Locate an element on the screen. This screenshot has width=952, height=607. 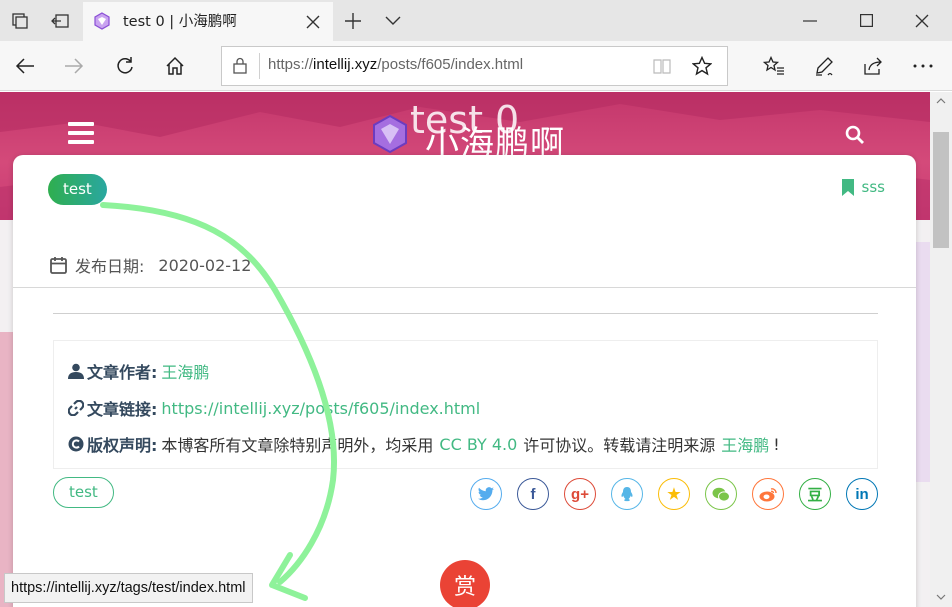
license-link: CC BY 4.0 is located at coordinates (478, 444).